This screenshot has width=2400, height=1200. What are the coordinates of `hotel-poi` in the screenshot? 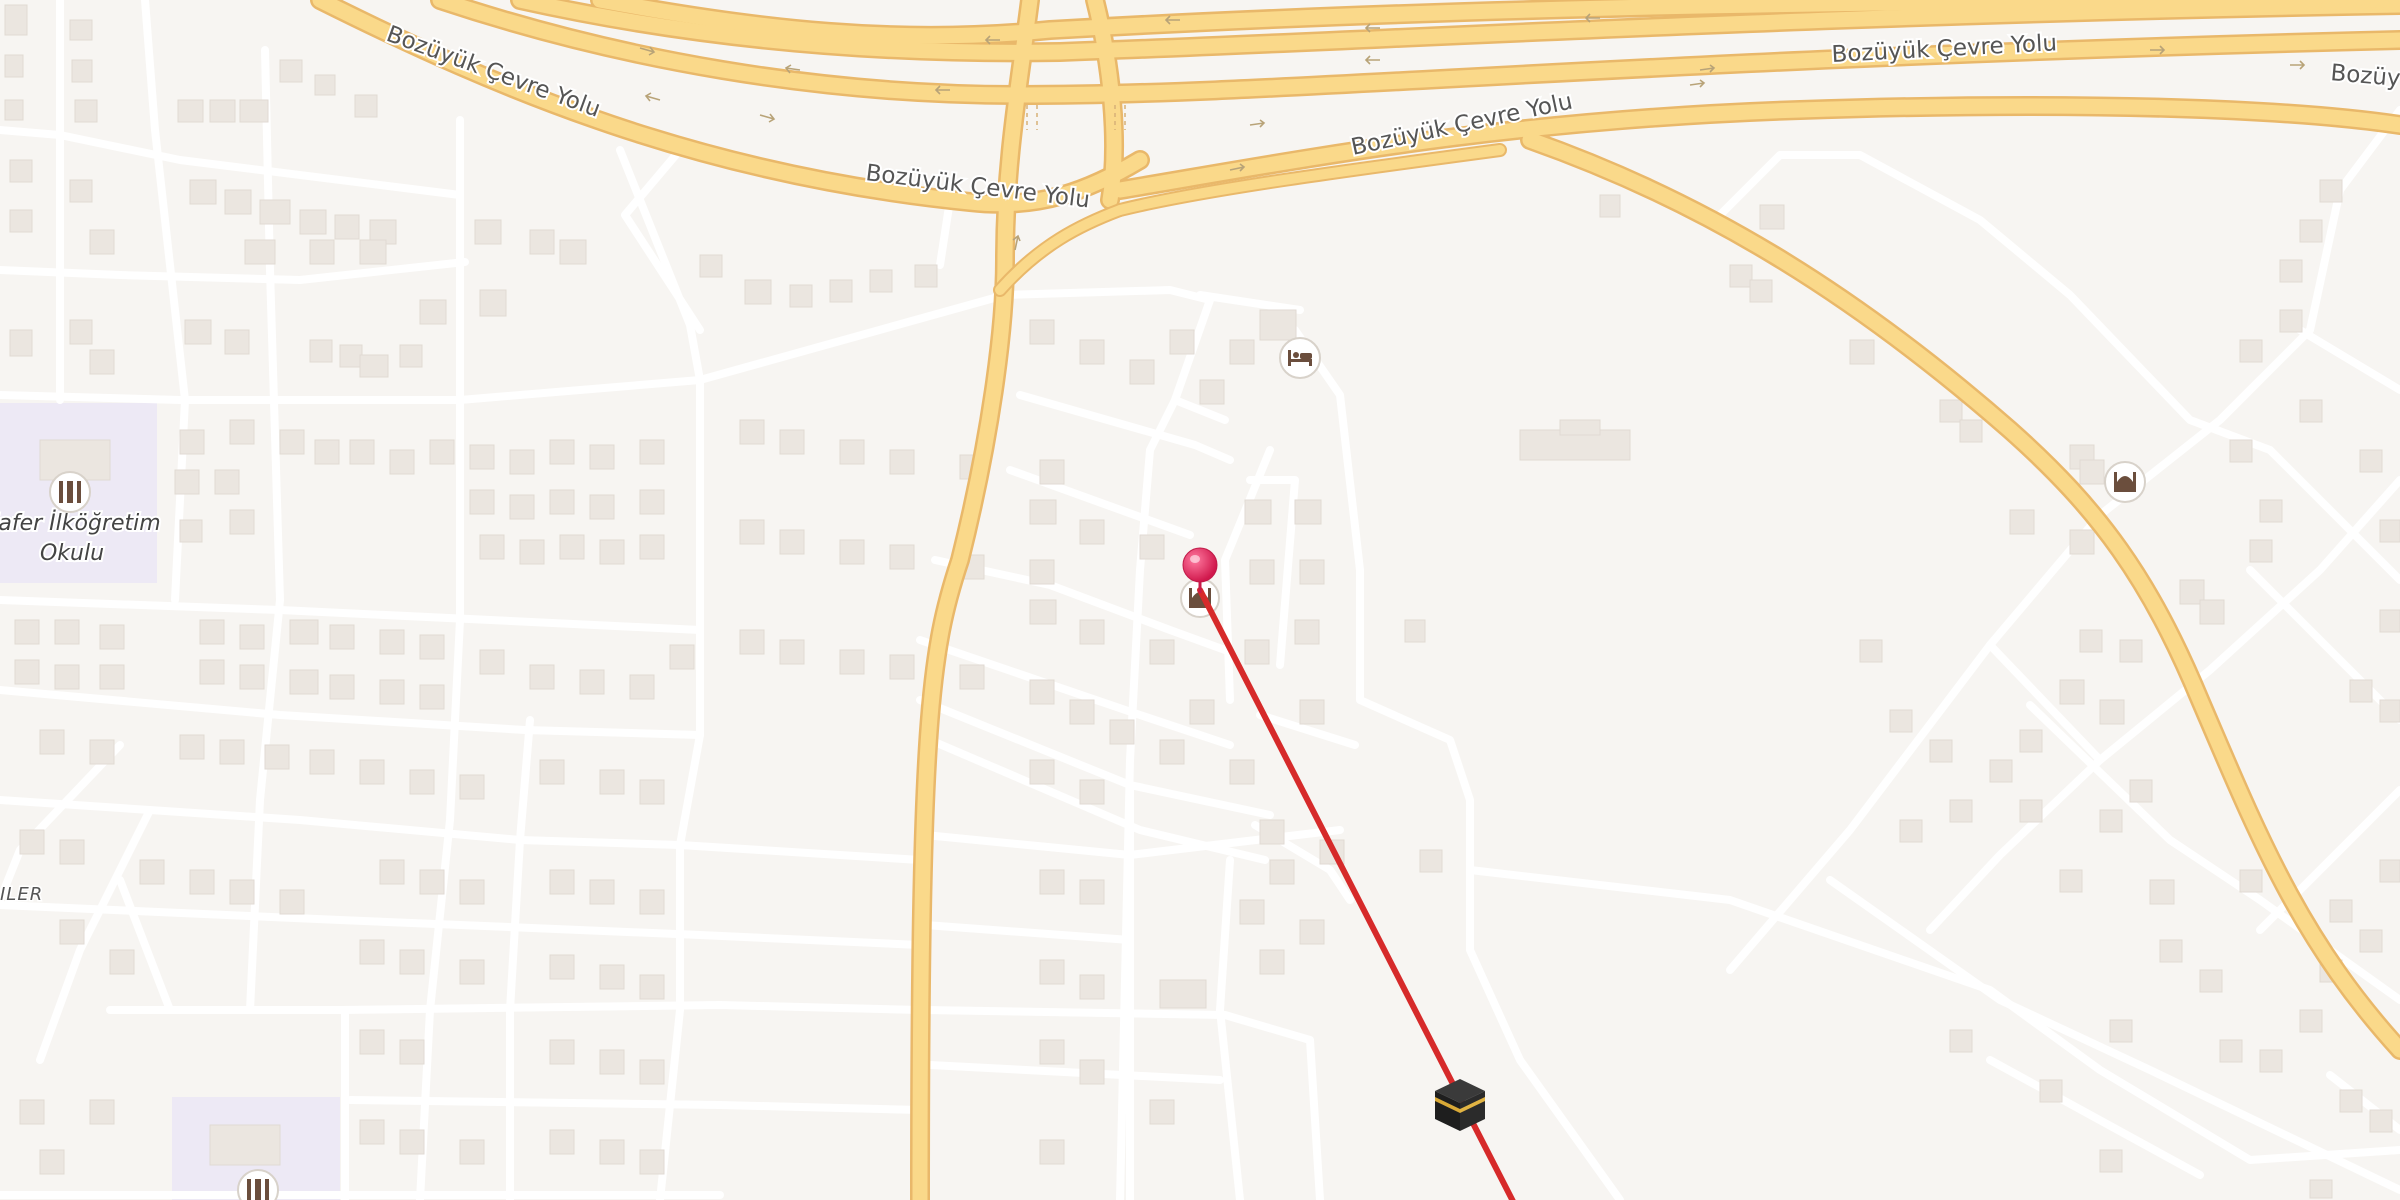 It's located at (1300, 358).